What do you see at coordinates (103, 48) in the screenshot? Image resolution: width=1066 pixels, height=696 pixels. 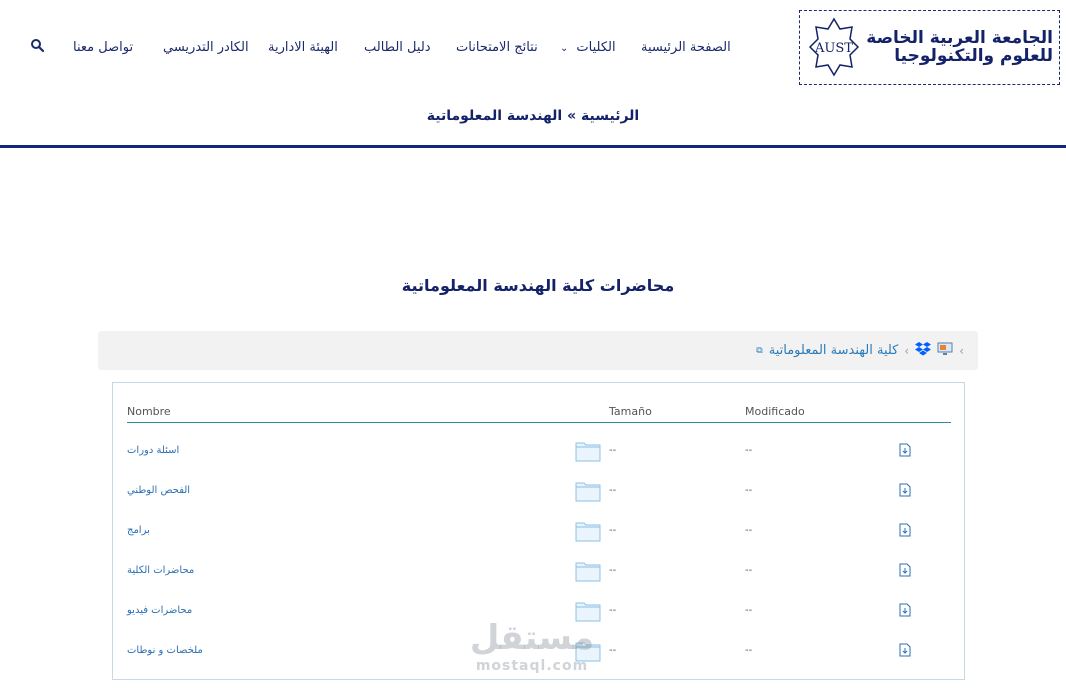 I see `nav-contact: تواصل معنا` at bounding box center [103, 48].